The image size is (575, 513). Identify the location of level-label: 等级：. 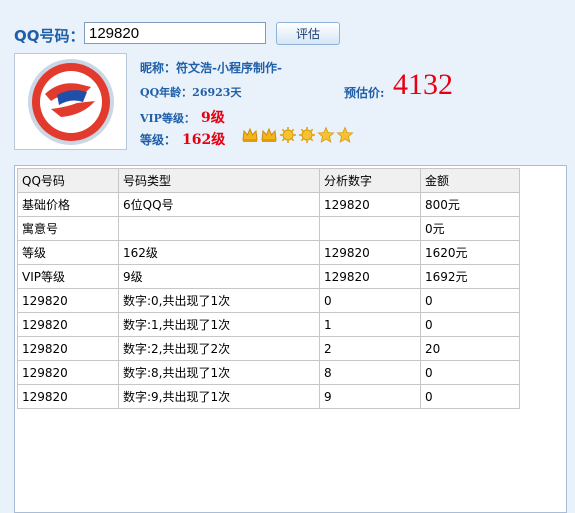
(158, 140).